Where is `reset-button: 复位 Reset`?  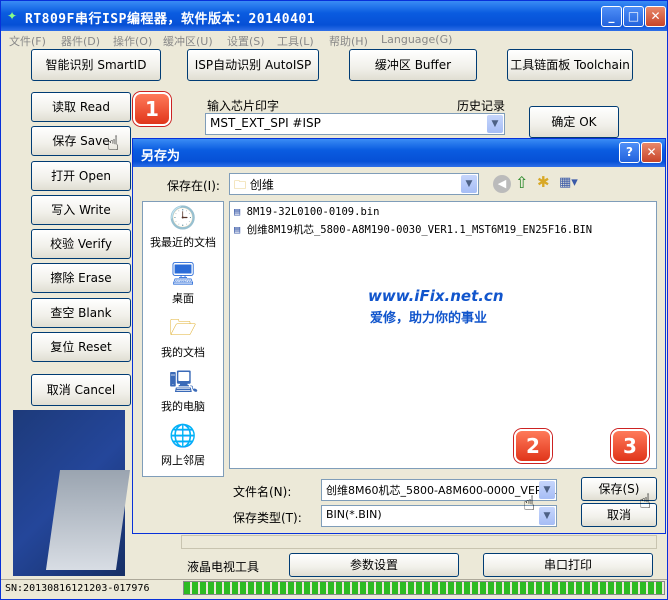 reset-button: 复位 Reset is located at coordinates (81, 347).